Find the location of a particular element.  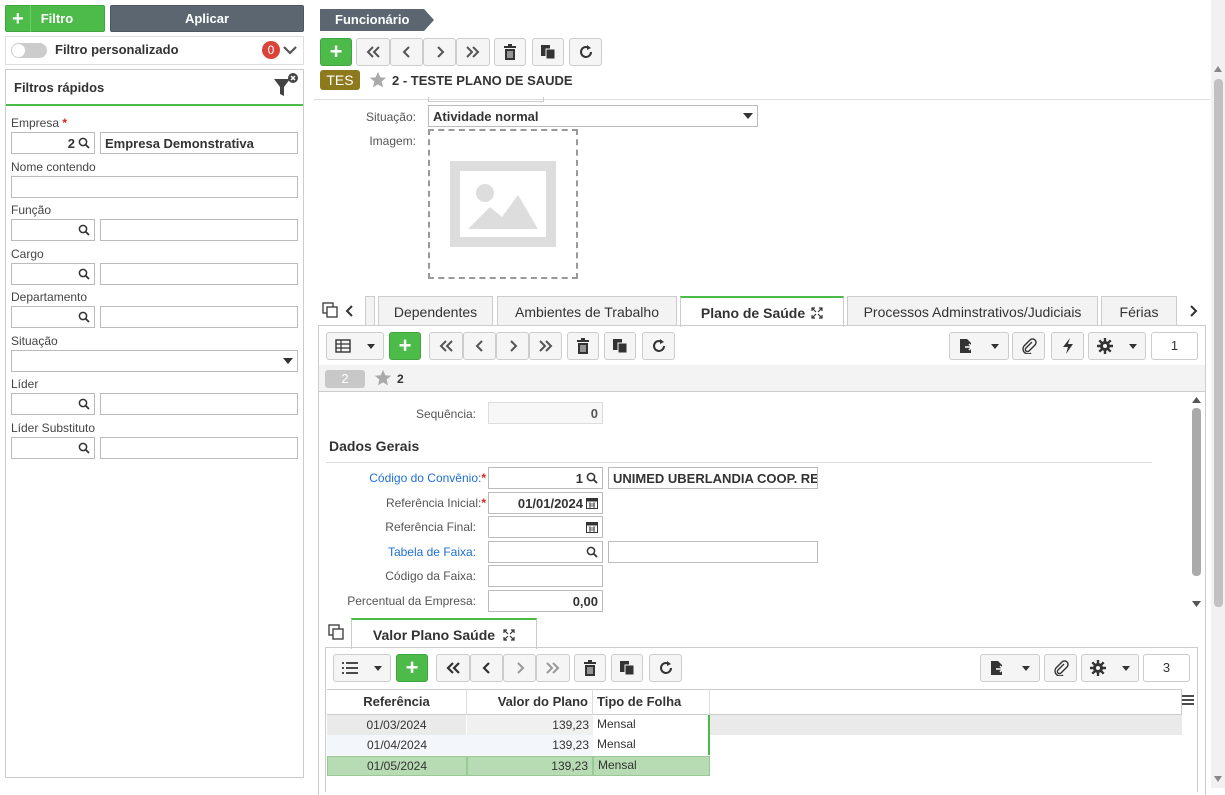

filtro-button: + Filtro is located at coordinates (55, 18).